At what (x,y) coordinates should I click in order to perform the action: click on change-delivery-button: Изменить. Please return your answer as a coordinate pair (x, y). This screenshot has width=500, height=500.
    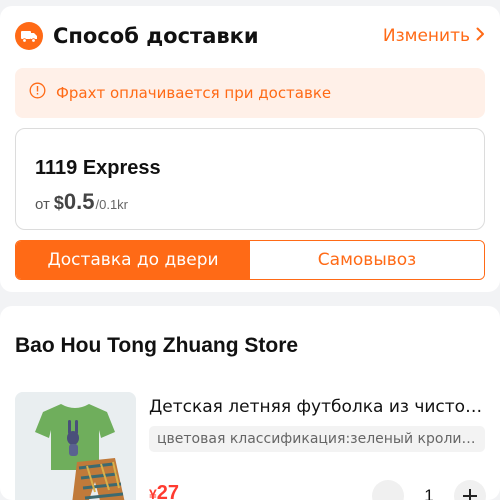
    Looking at the image, I should click on (434, 36).